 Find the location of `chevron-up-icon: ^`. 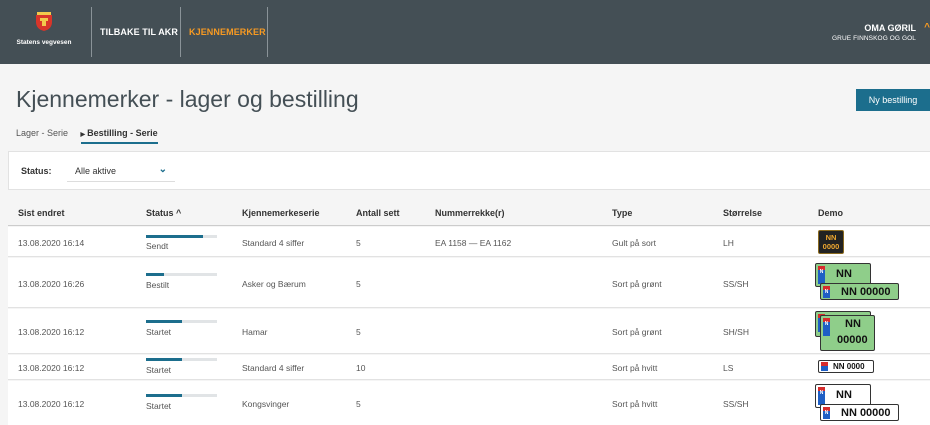

chevron-up-icon: ^ is located at coordinates (927, 27).